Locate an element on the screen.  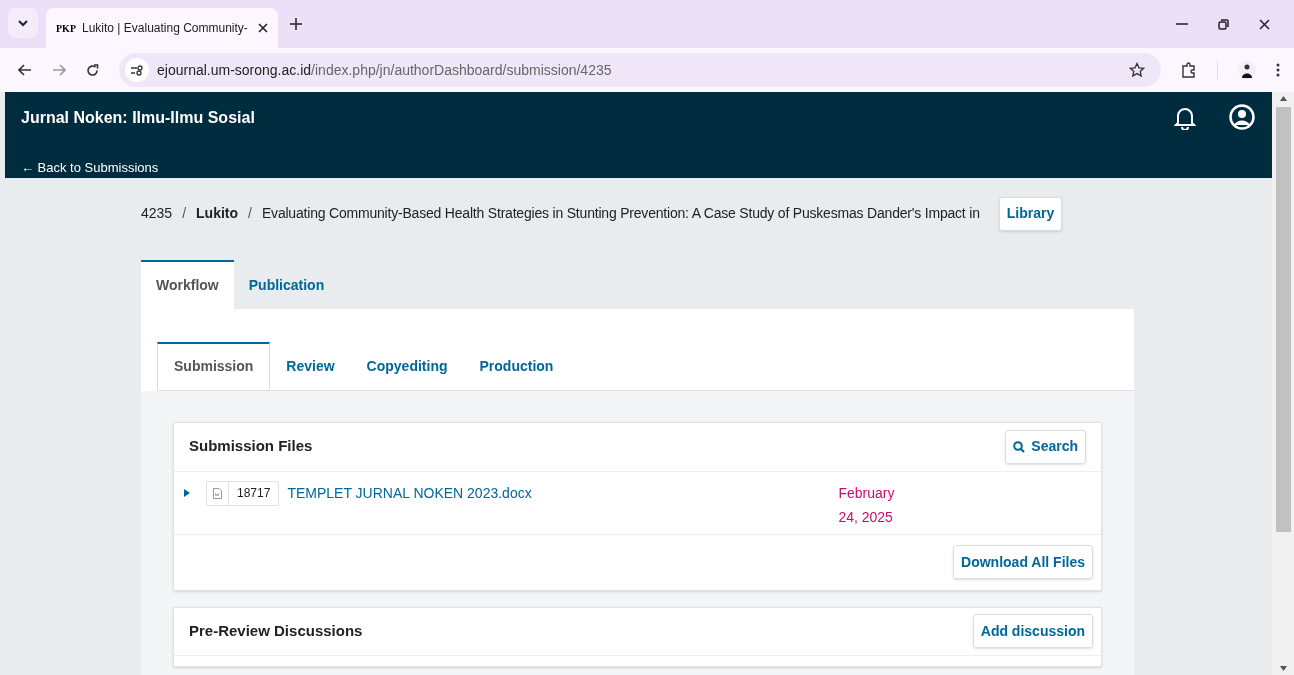
submission-title: Evaluating Community-Based Health Strategies in Stunting Prevention: A Case Study of Puskesmas Dander's Impact in is located at coordinates (620, 213).